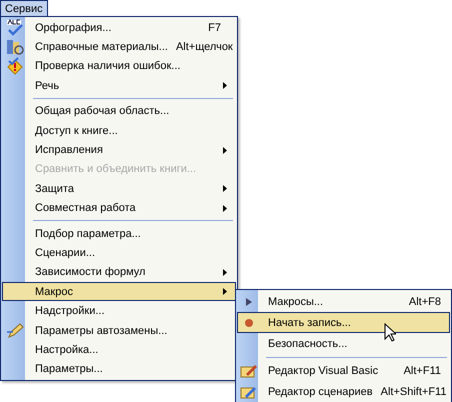 Image resolution: width=452 pixels, height=402 pixels. Describe the element at coordinates (119, 292) in the screenshot. I see `menu-item: Макрос` at that location.